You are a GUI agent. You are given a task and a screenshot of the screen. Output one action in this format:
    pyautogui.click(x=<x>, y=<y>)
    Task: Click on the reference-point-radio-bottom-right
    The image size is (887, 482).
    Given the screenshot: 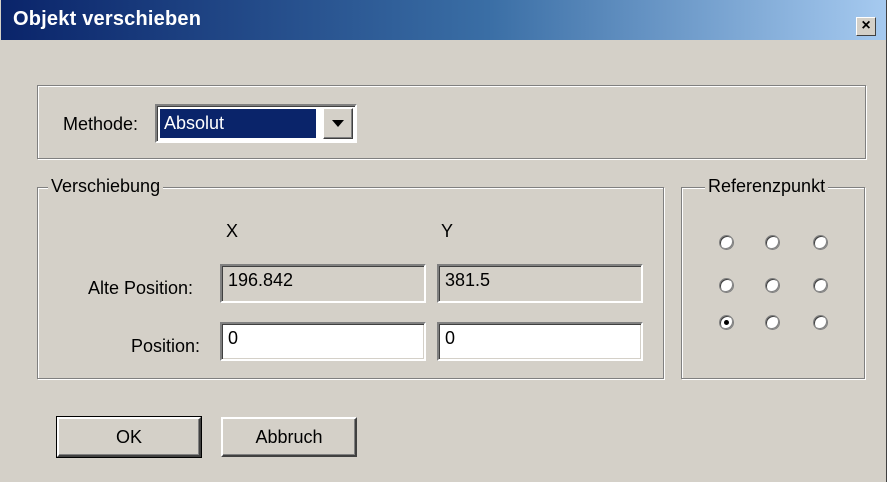 What is the action you would take?
    pyautogui.click(x=820, y=322)
    